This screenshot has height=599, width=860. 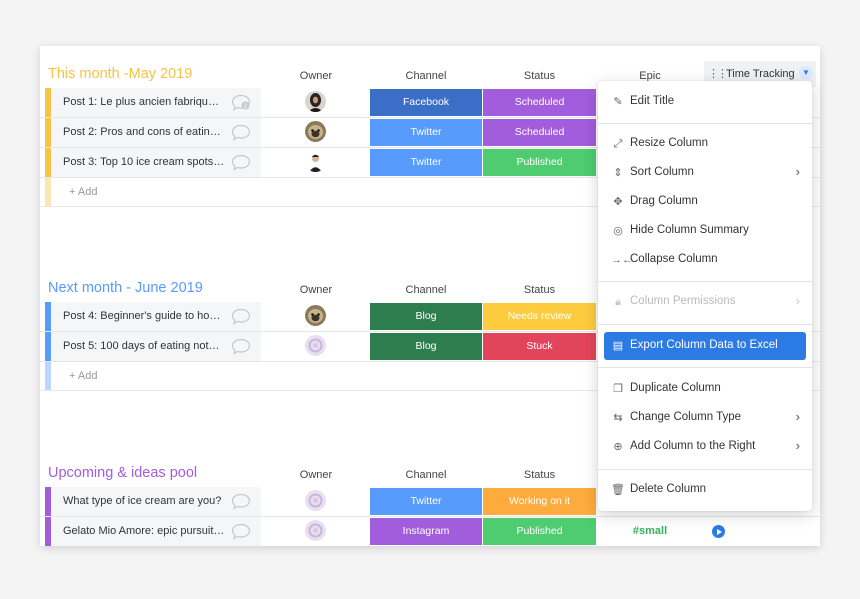 I want to click on comment-bubble-icon: 2, so click(x=241, y=105).